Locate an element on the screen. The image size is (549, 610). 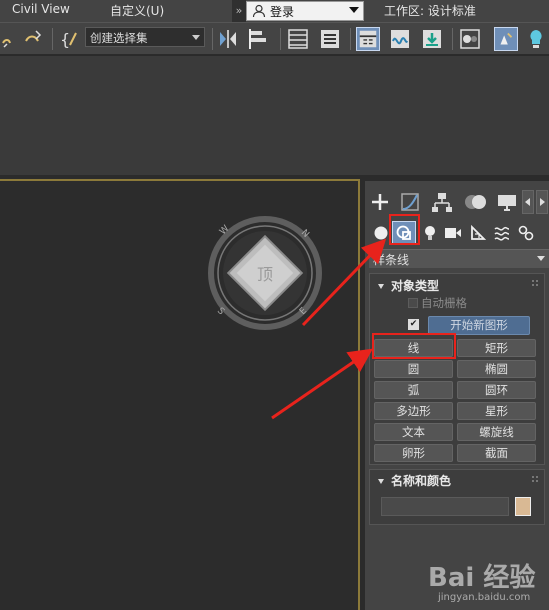
chevron-right-icon is located at coordinates (542, 202).